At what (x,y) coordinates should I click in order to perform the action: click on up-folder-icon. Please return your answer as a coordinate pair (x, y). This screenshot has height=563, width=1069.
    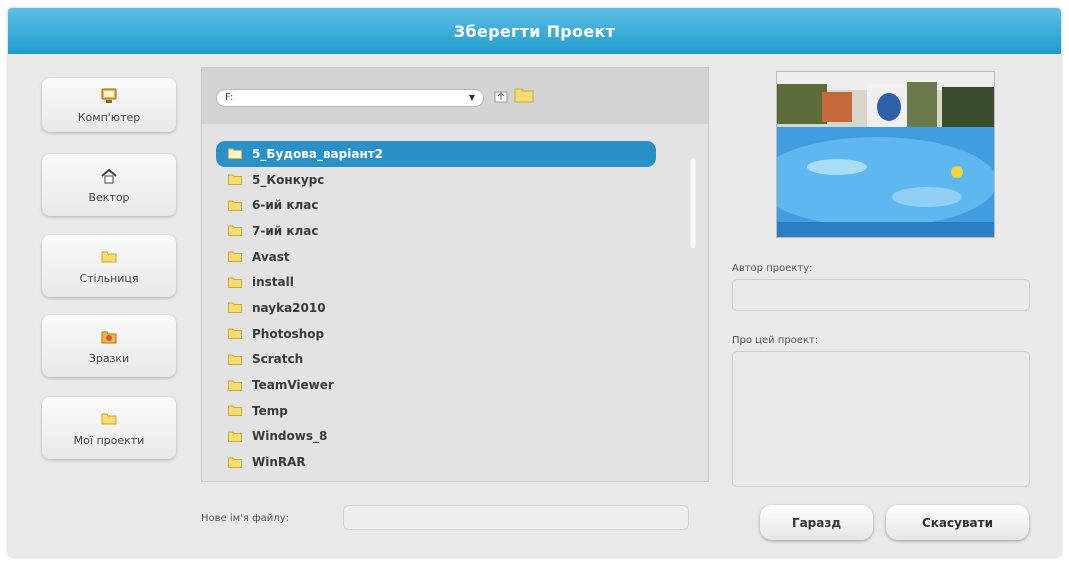
    Looking at the image, I should click on (501, 97).